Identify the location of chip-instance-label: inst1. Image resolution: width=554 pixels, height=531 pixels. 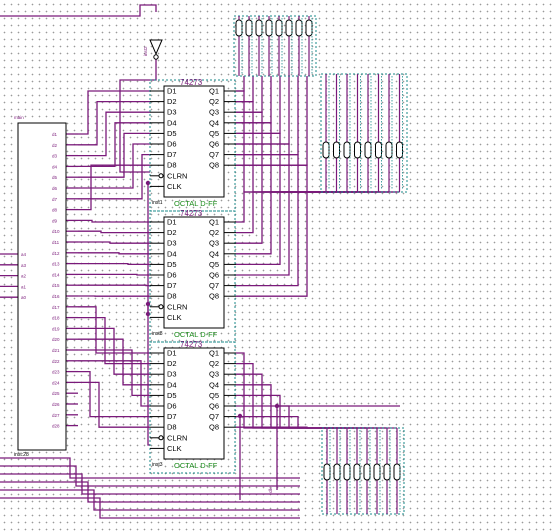
(157, 203).